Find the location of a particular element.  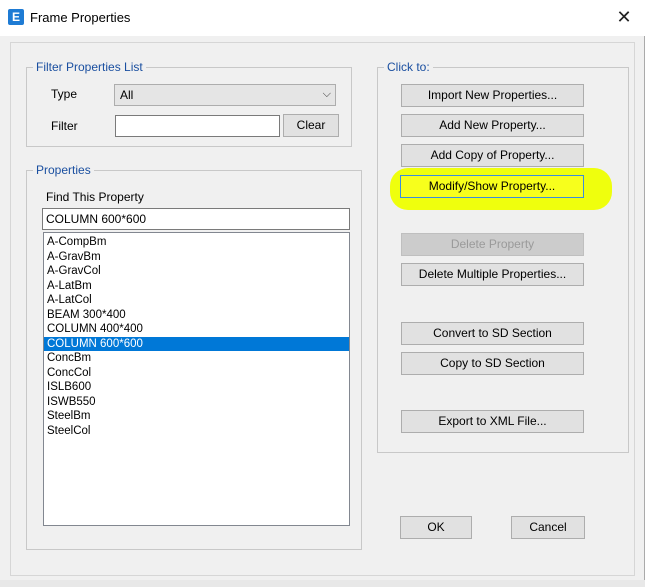

type-select: All ⌵ is located at coordinates (225, 95).